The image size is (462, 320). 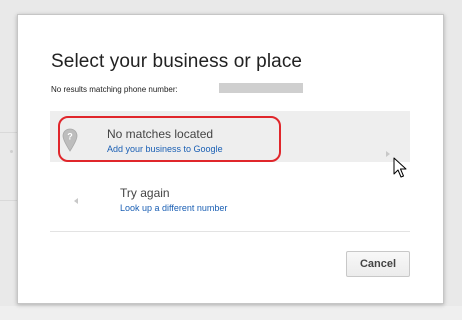 What do you see at coordinates (230, 197) in the screenshot?
I see `result-row-try-again` at bounding box center [230, 197].